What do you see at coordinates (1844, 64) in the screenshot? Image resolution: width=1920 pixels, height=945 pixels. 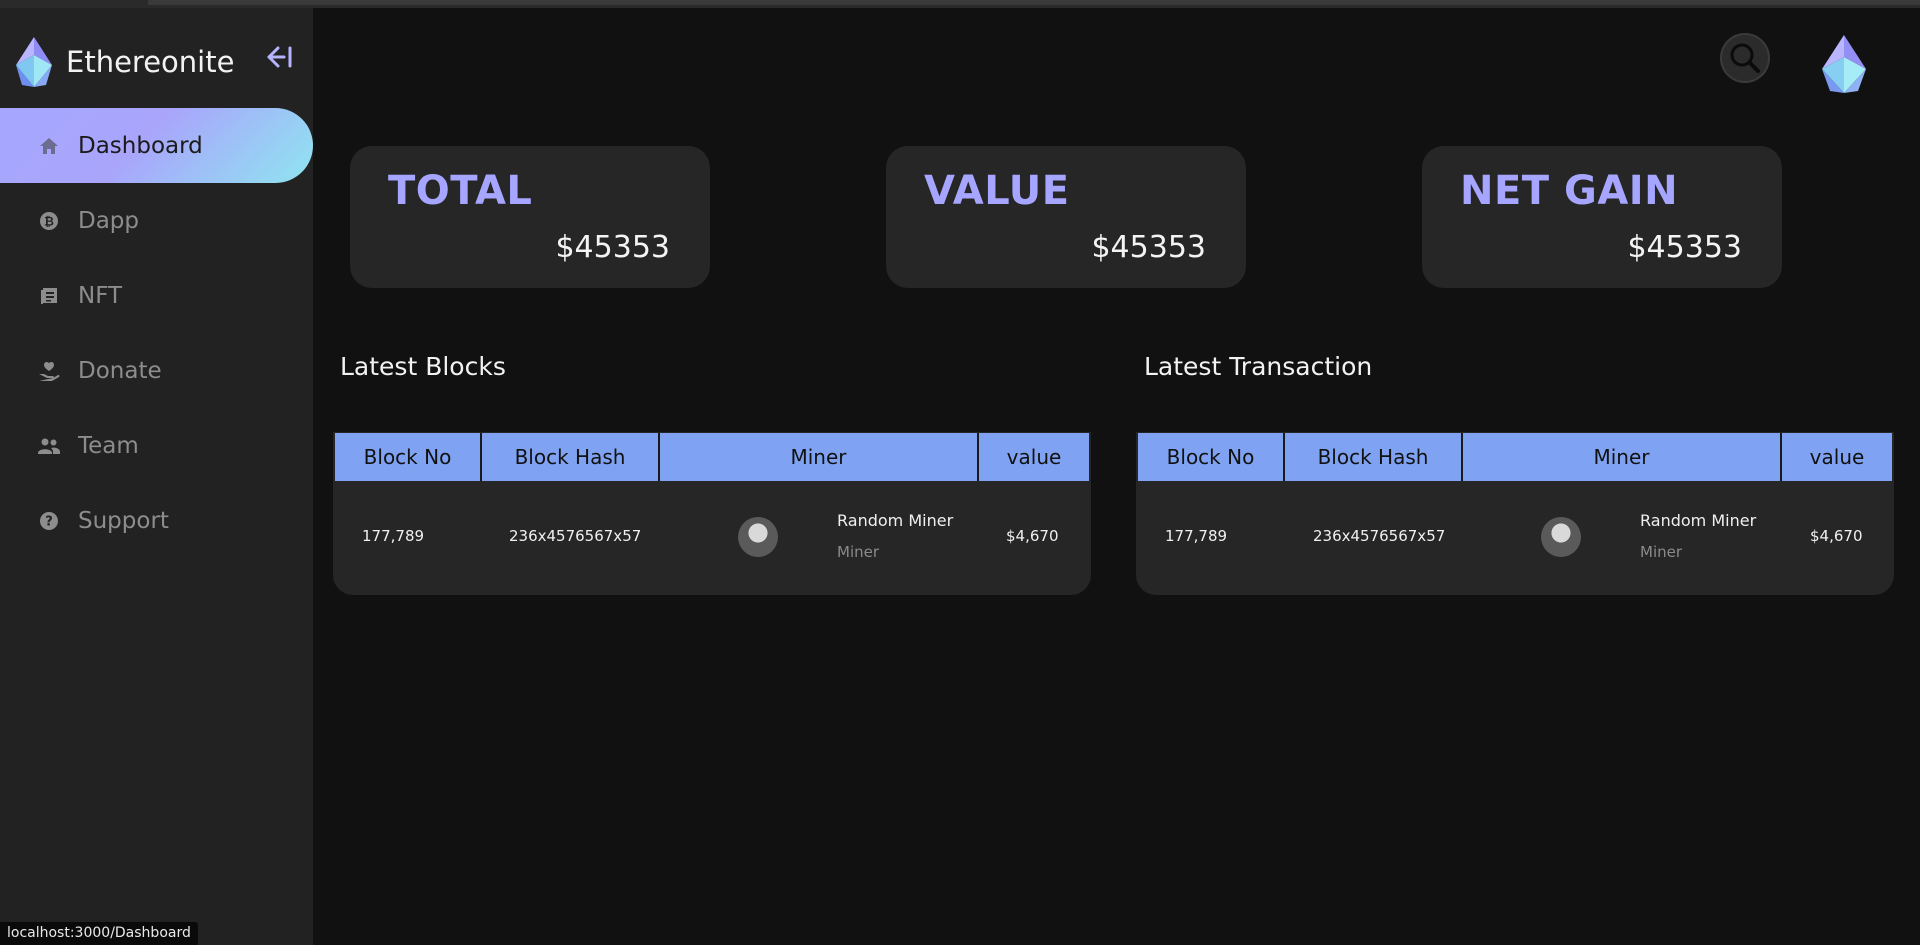 I see `profile-ethereum-icon` at bounding box center [1844, 64].